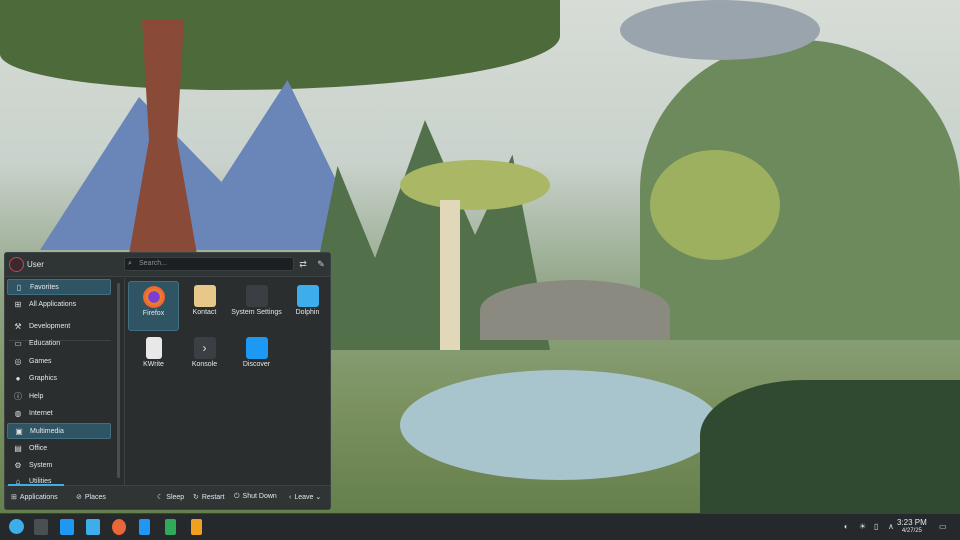  Describe the element at coordinates (256, 364) in the screenshot. I see `app-label: Discover` at that location.